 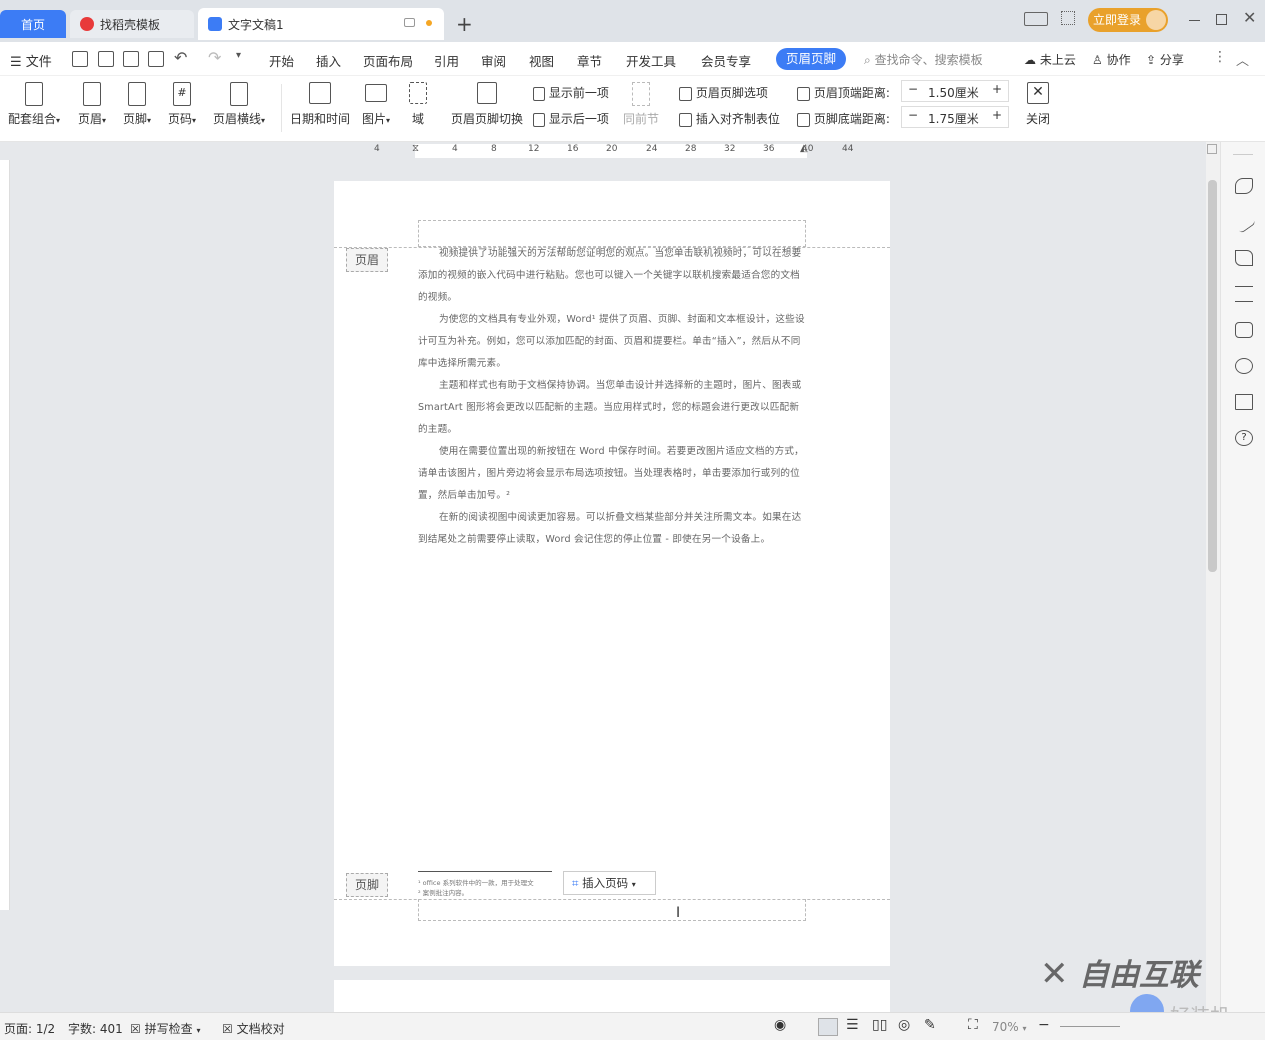 I want to click on tab-developer: 开发工具, so click(x=651, y=60).